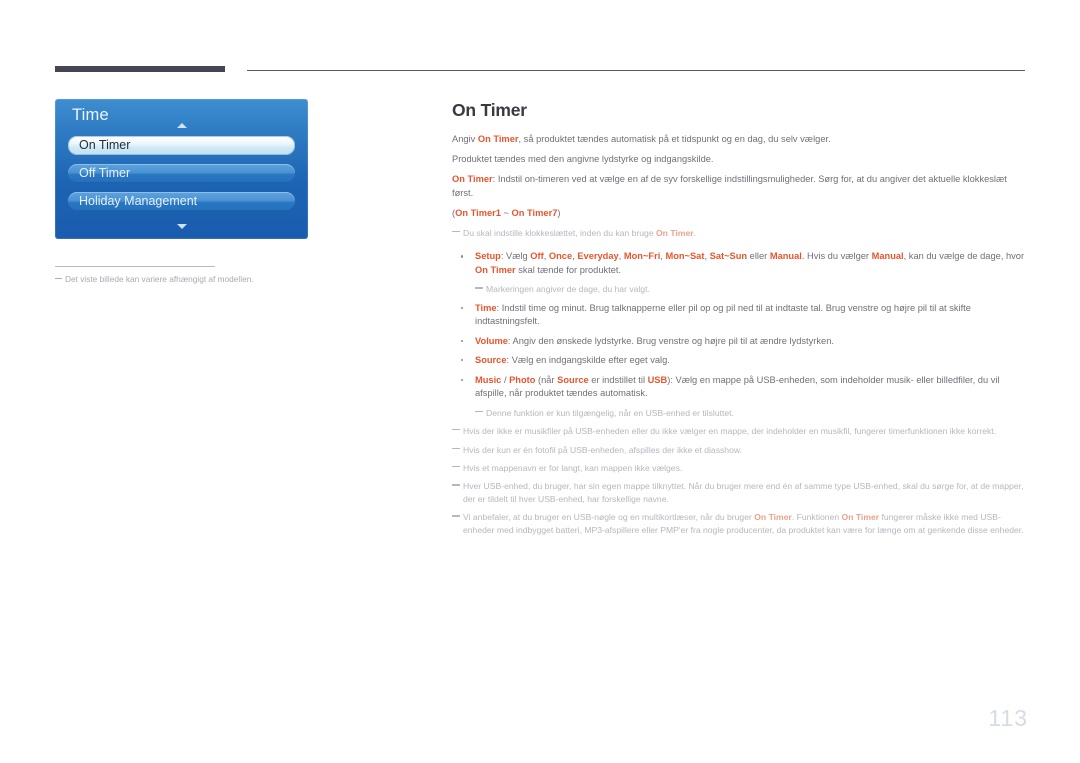 The height and width of the screenshot is (763, 1080). I want to click on osd-item-on-timer: On Timer, so click(181, 145).